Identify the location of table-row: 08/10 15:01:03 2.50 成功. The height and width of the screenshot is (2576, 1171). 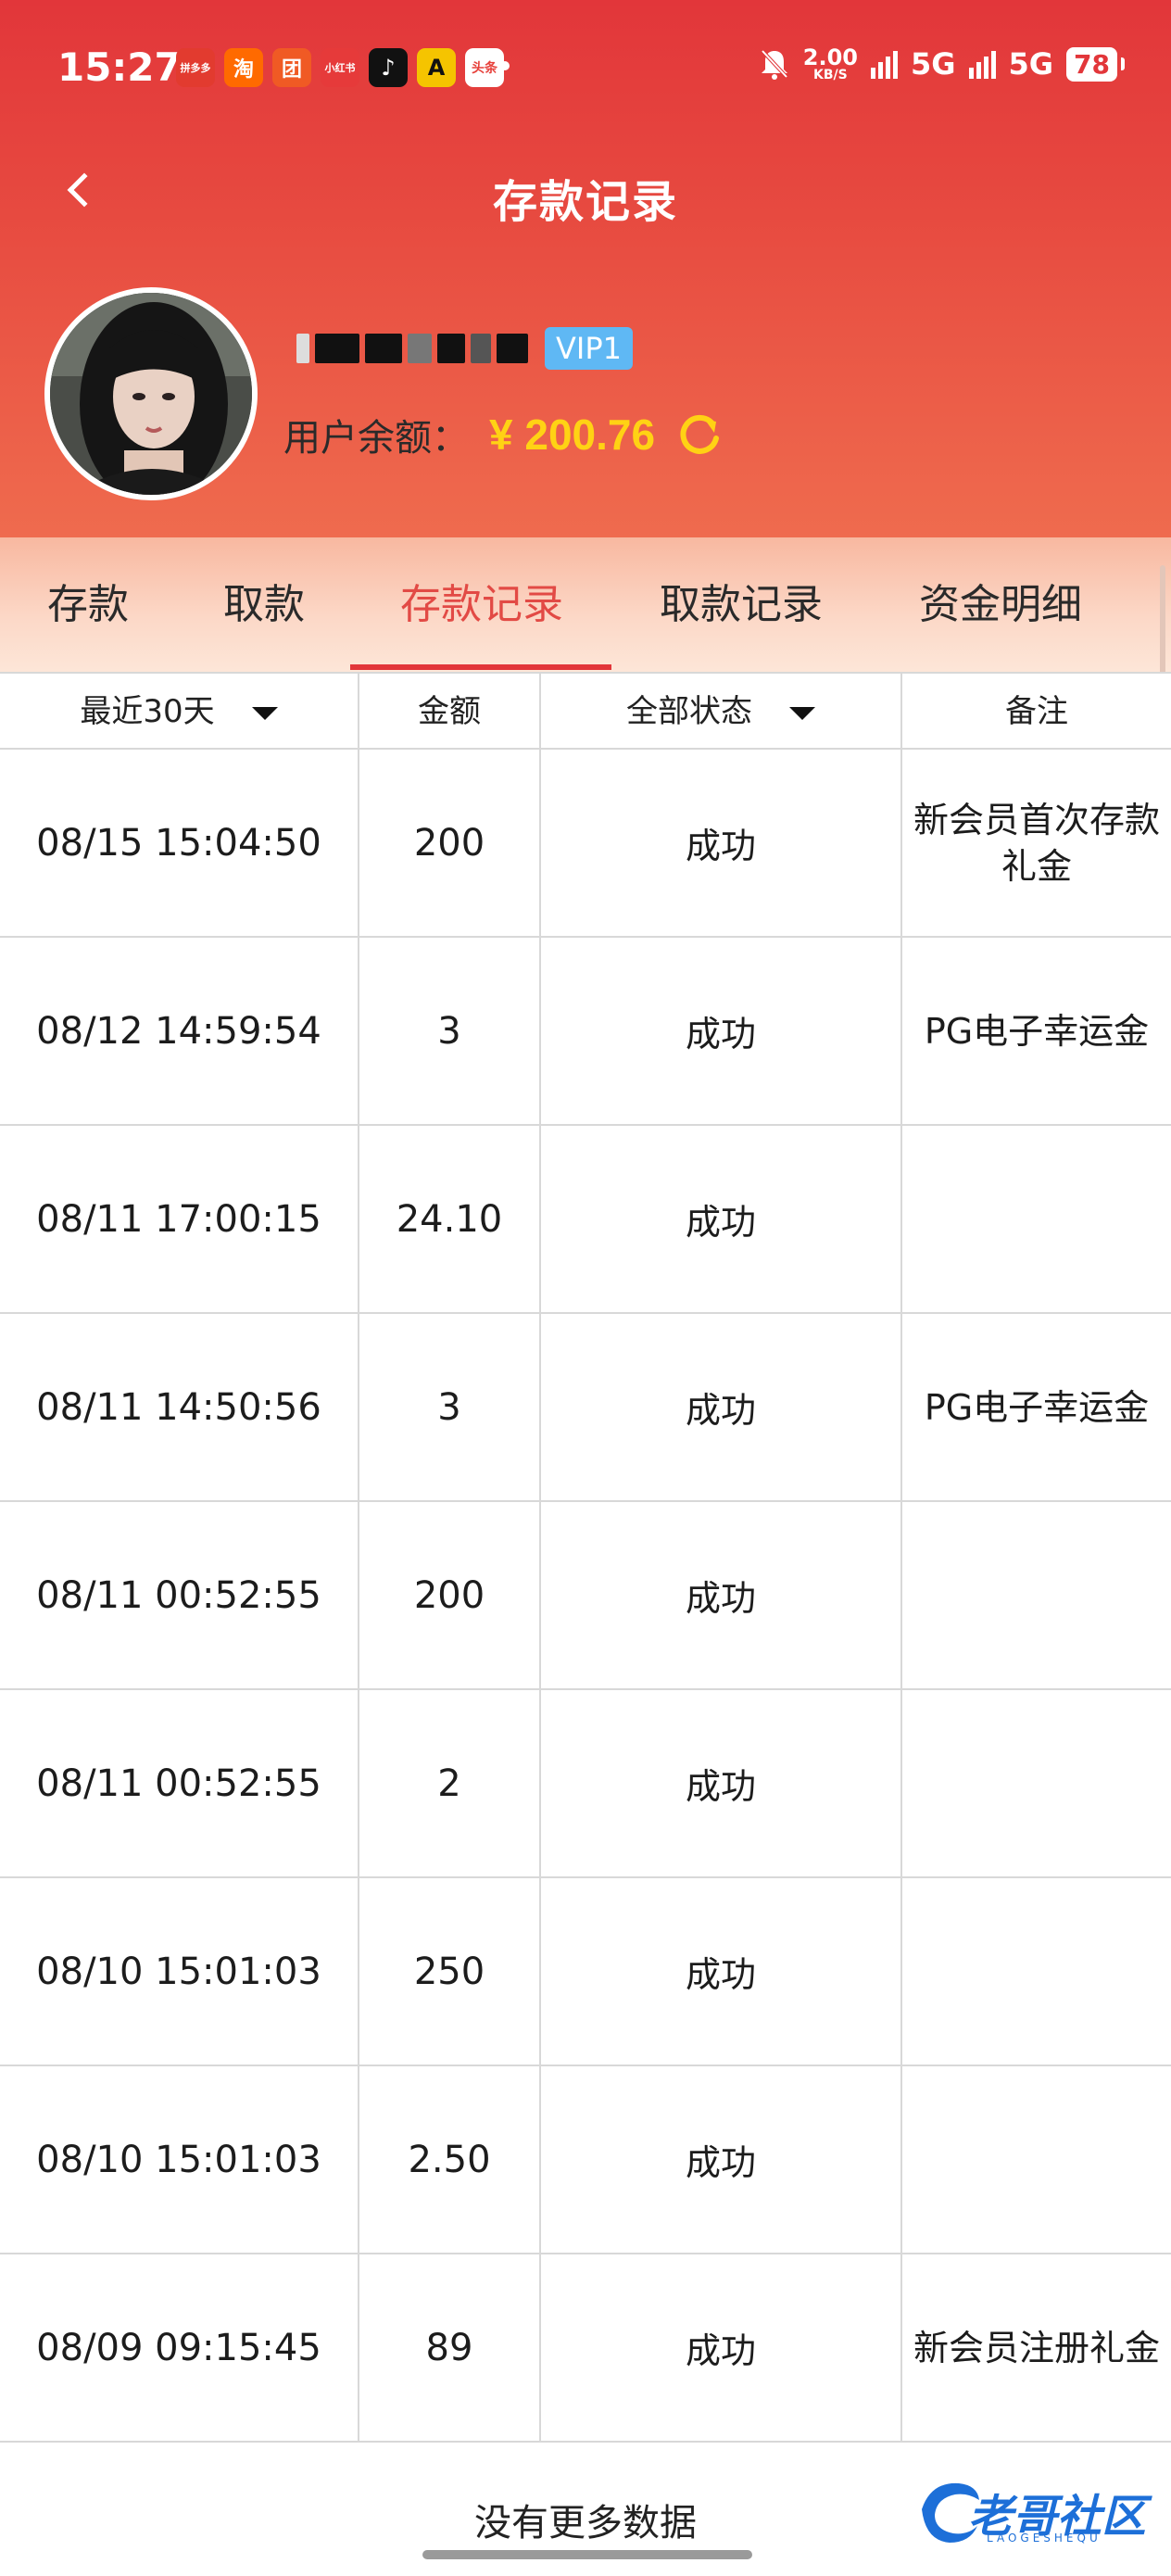
(585, 2160).